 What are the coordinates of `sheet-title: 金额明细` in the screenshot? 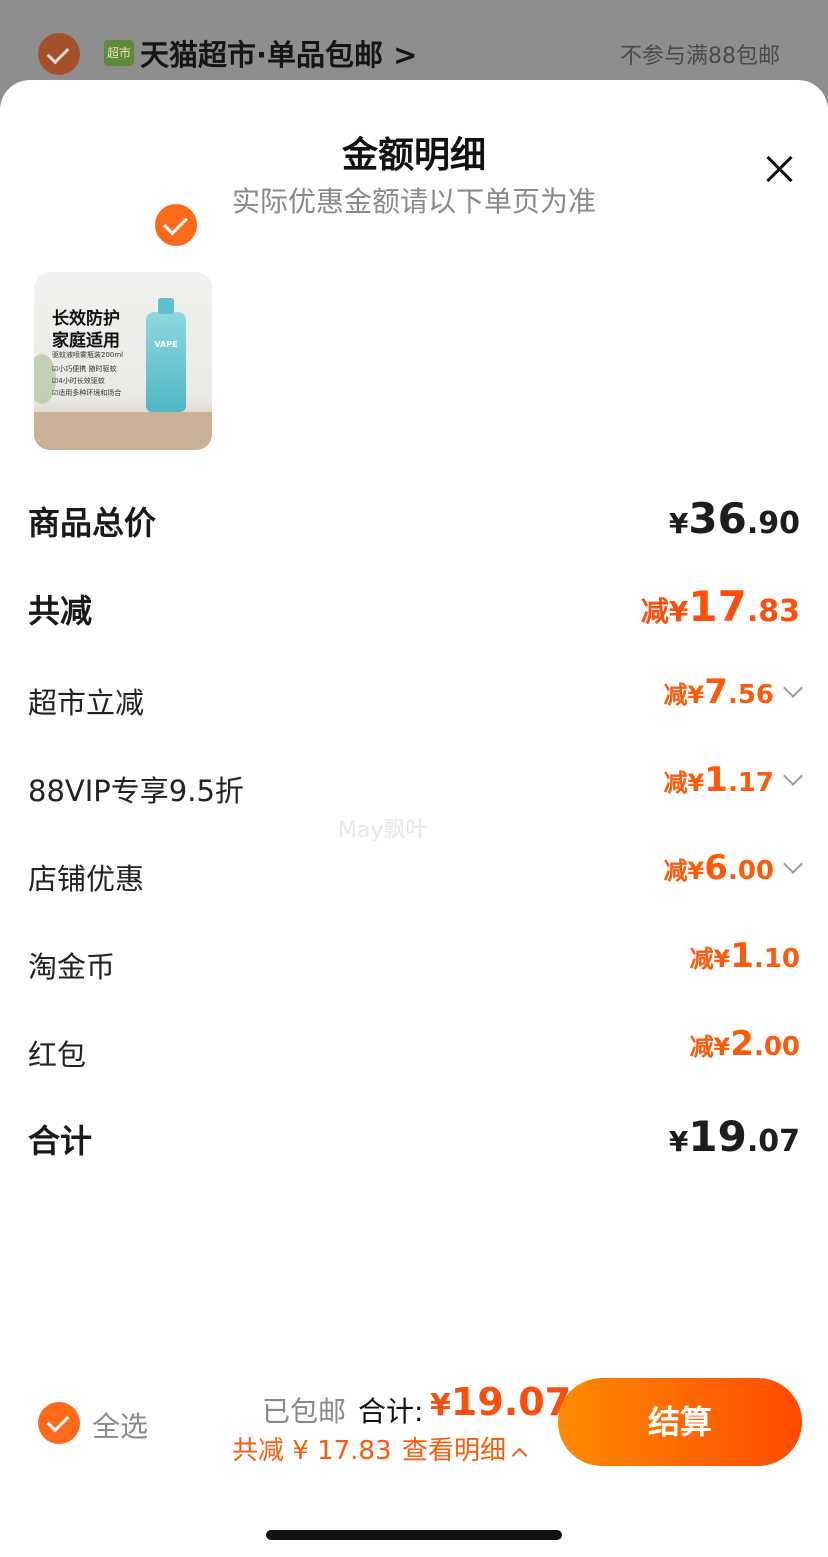 It's located at (413, 155).